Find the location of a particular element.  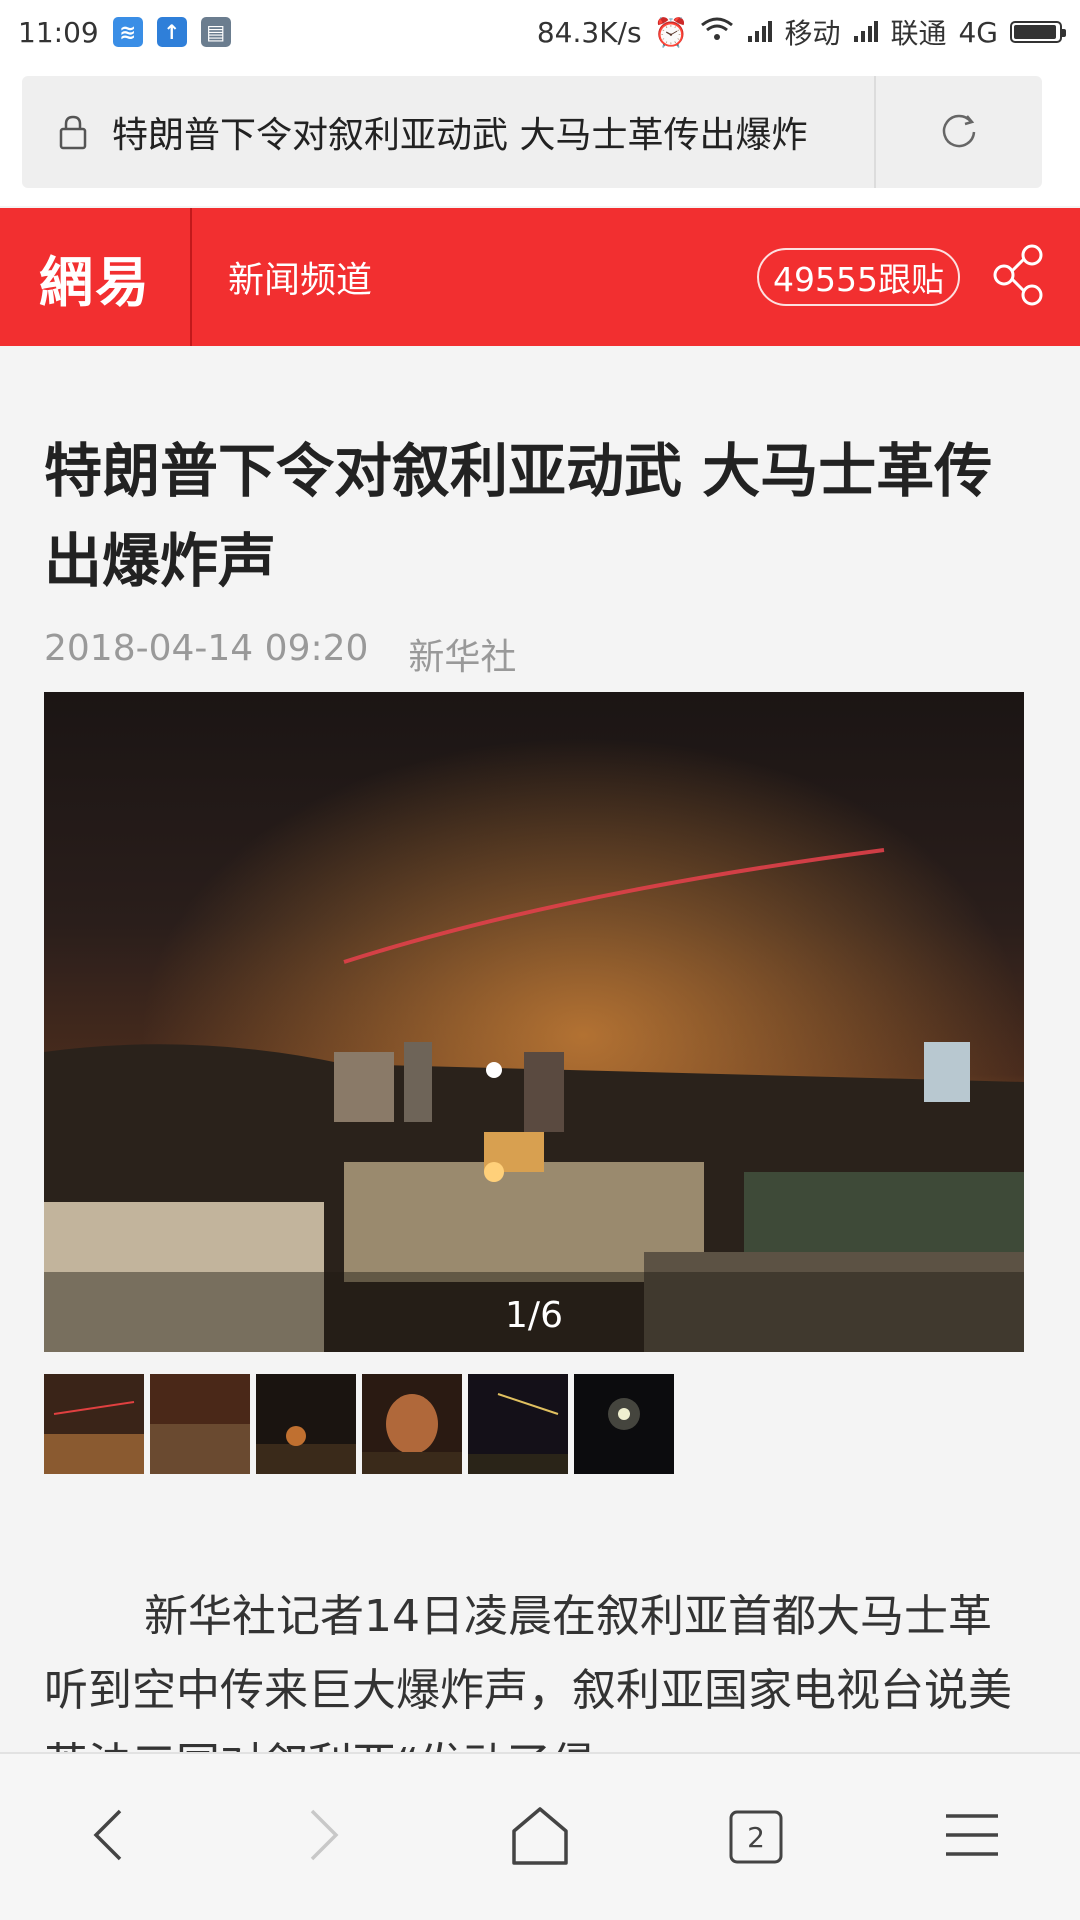

tabs-icon: 2 is located at coordinates (756, 1837).